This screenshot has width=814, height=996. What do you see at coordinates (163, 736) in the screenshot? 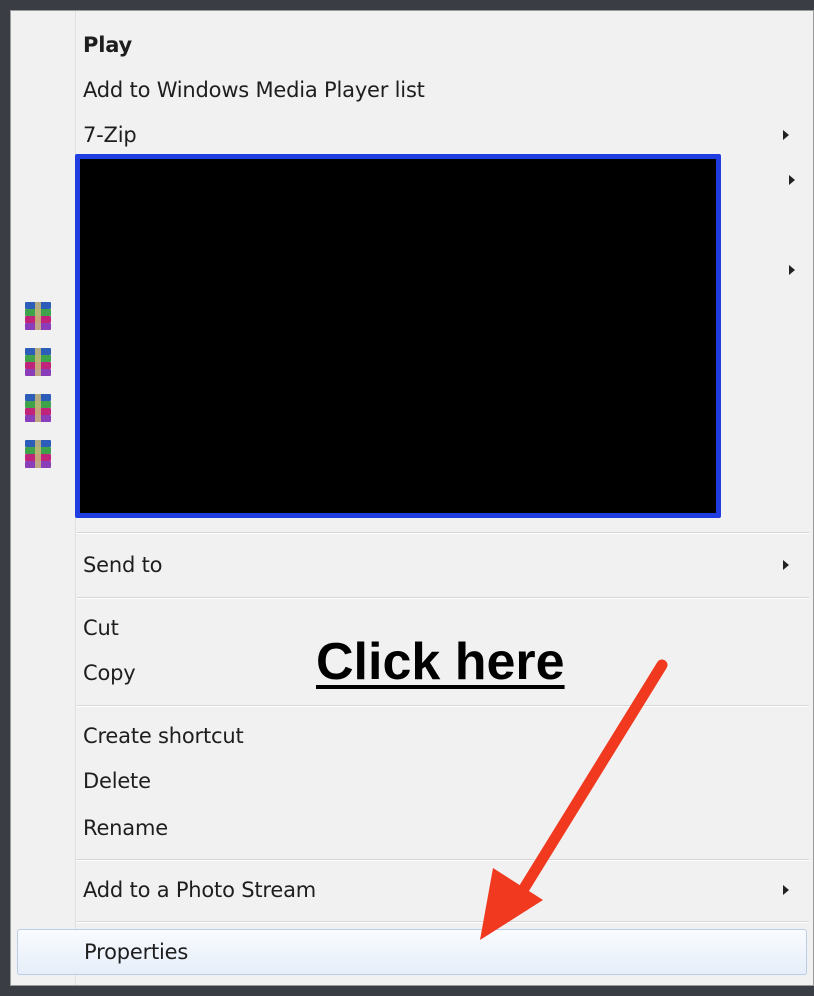
I see `menu-item-label: Create shortcut` at bounding box center [163, 736].